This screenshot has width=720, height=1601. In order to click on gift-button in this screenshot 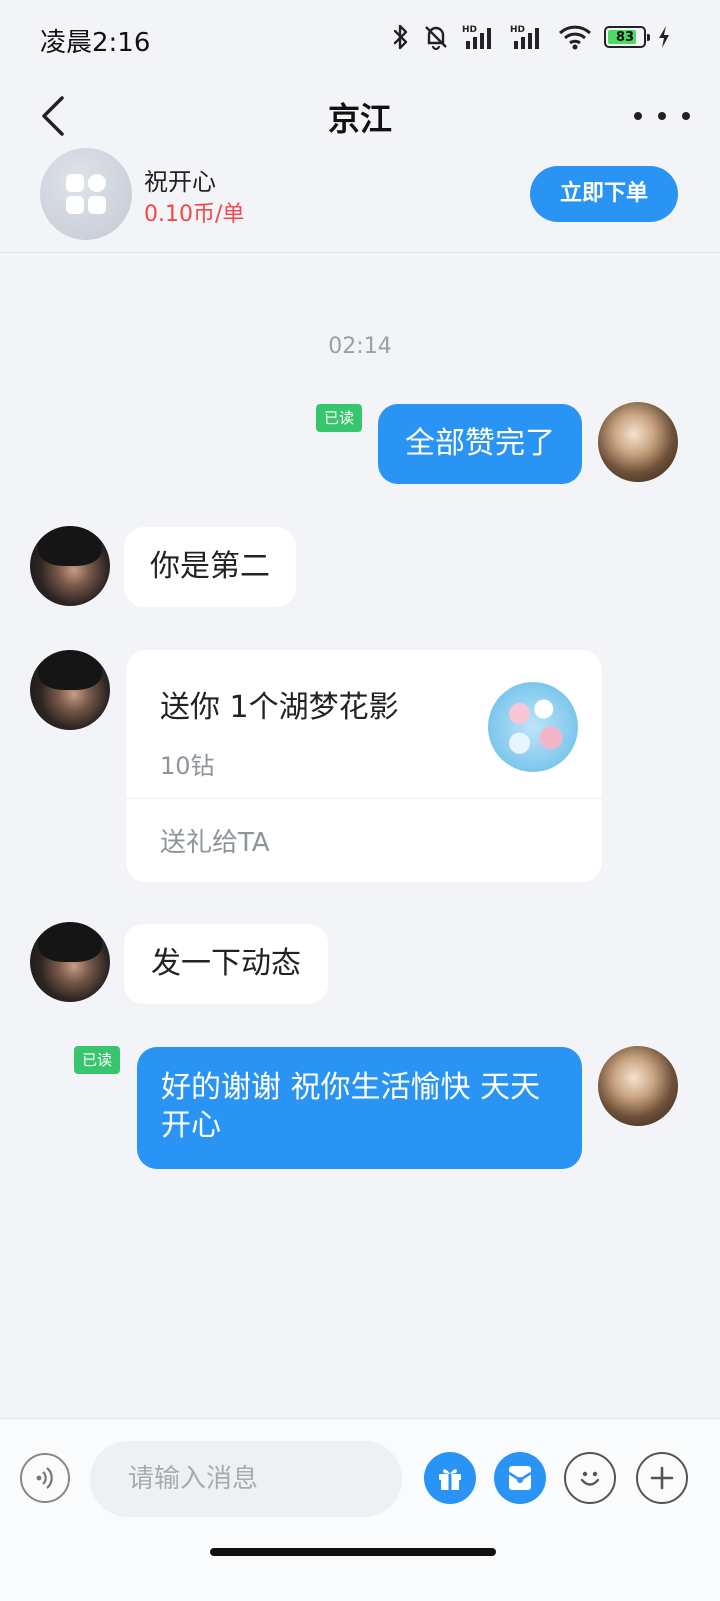, I will do `click(450, 1478)`.